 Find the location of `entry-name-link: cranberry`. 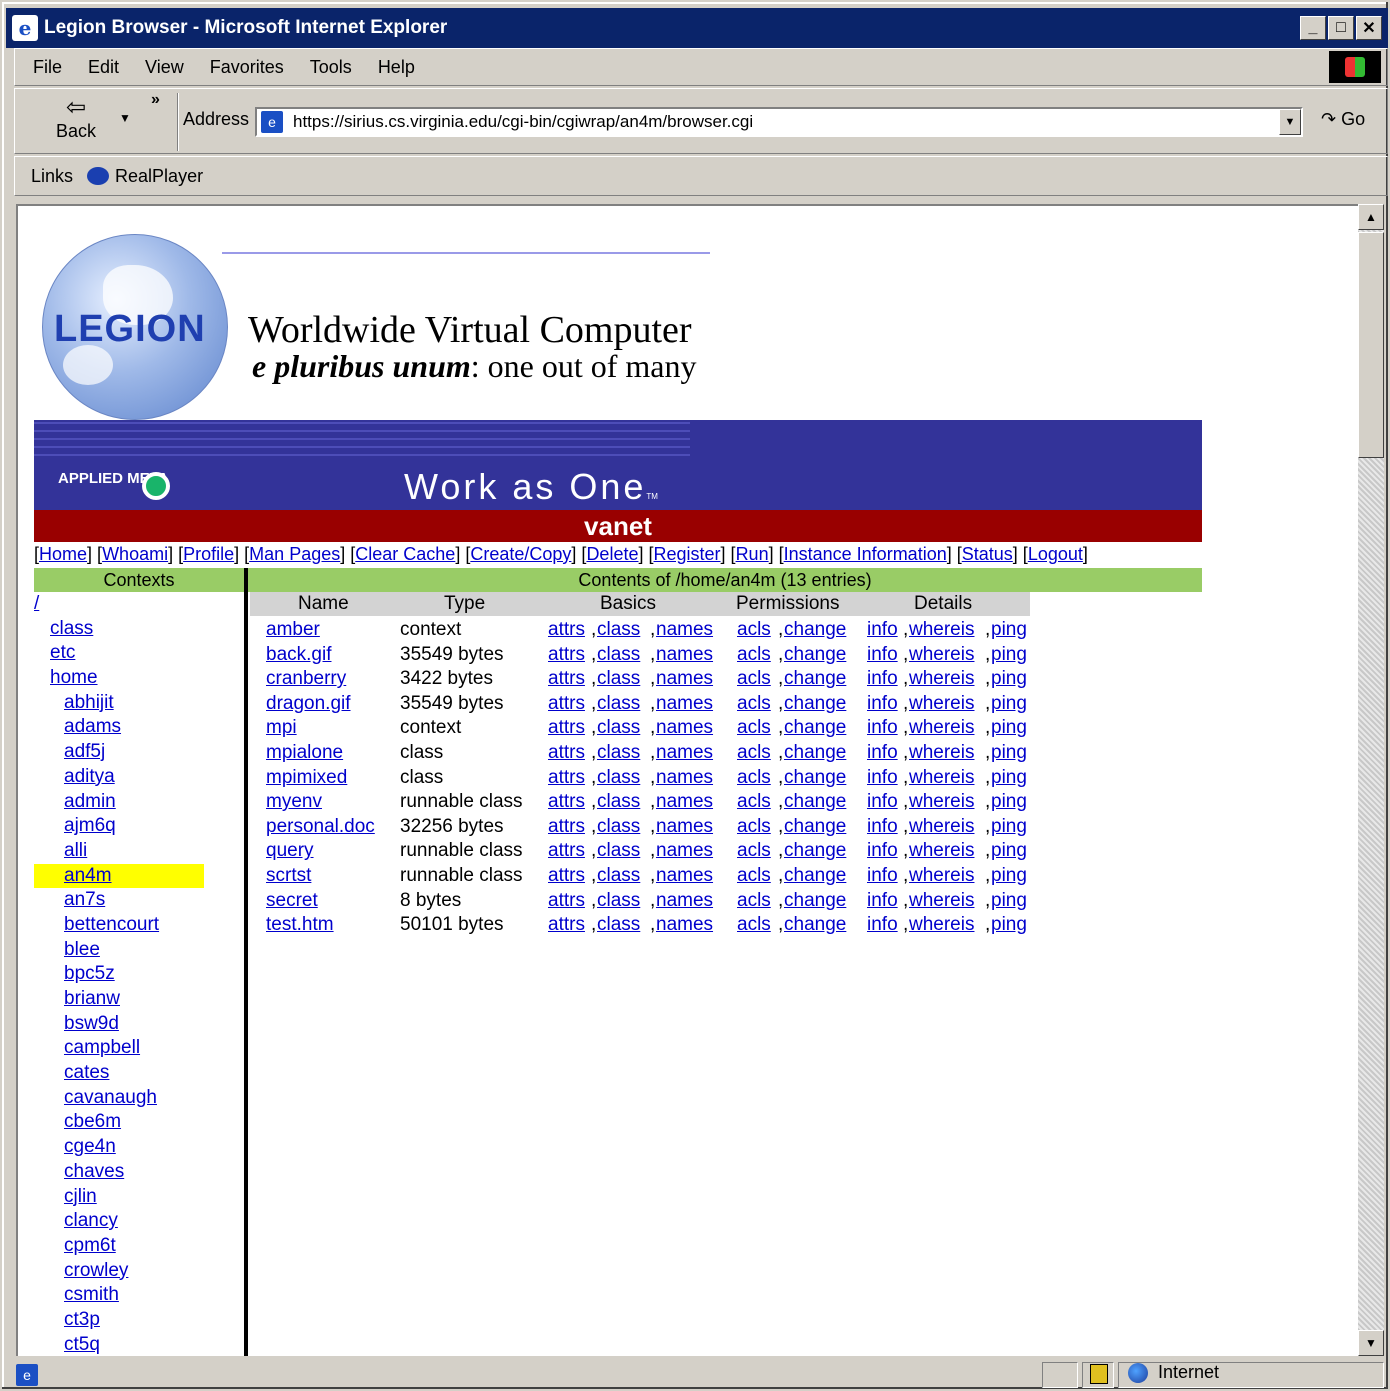

entry-name-link: cranberry is located at coordinates (306, 679).